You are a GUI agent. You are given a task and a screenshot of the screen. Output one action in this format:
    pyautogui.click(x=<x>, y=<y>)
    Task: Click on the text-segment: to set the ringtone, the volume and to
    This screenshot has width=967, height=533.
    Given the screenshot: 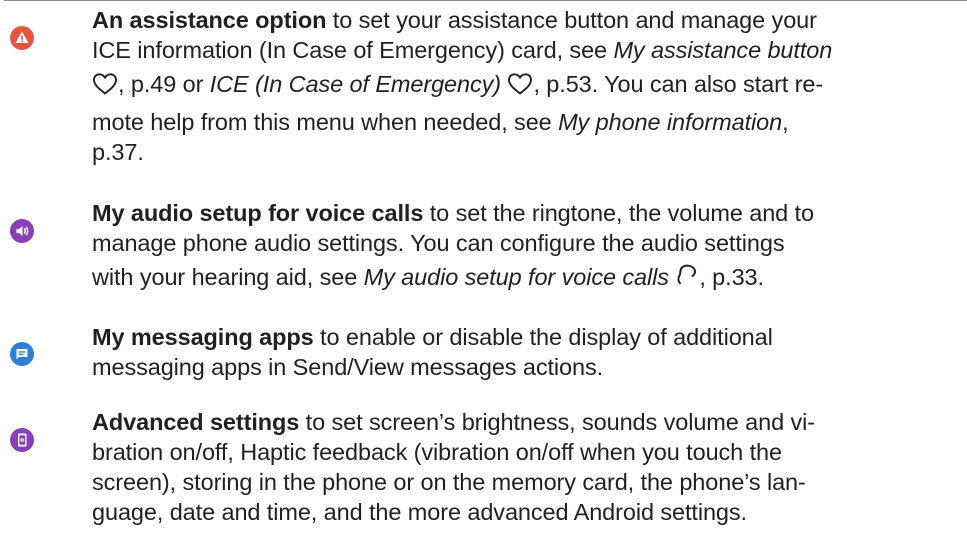 What is the action you would take?
    pyautogui.click(x=618, y=213)
    